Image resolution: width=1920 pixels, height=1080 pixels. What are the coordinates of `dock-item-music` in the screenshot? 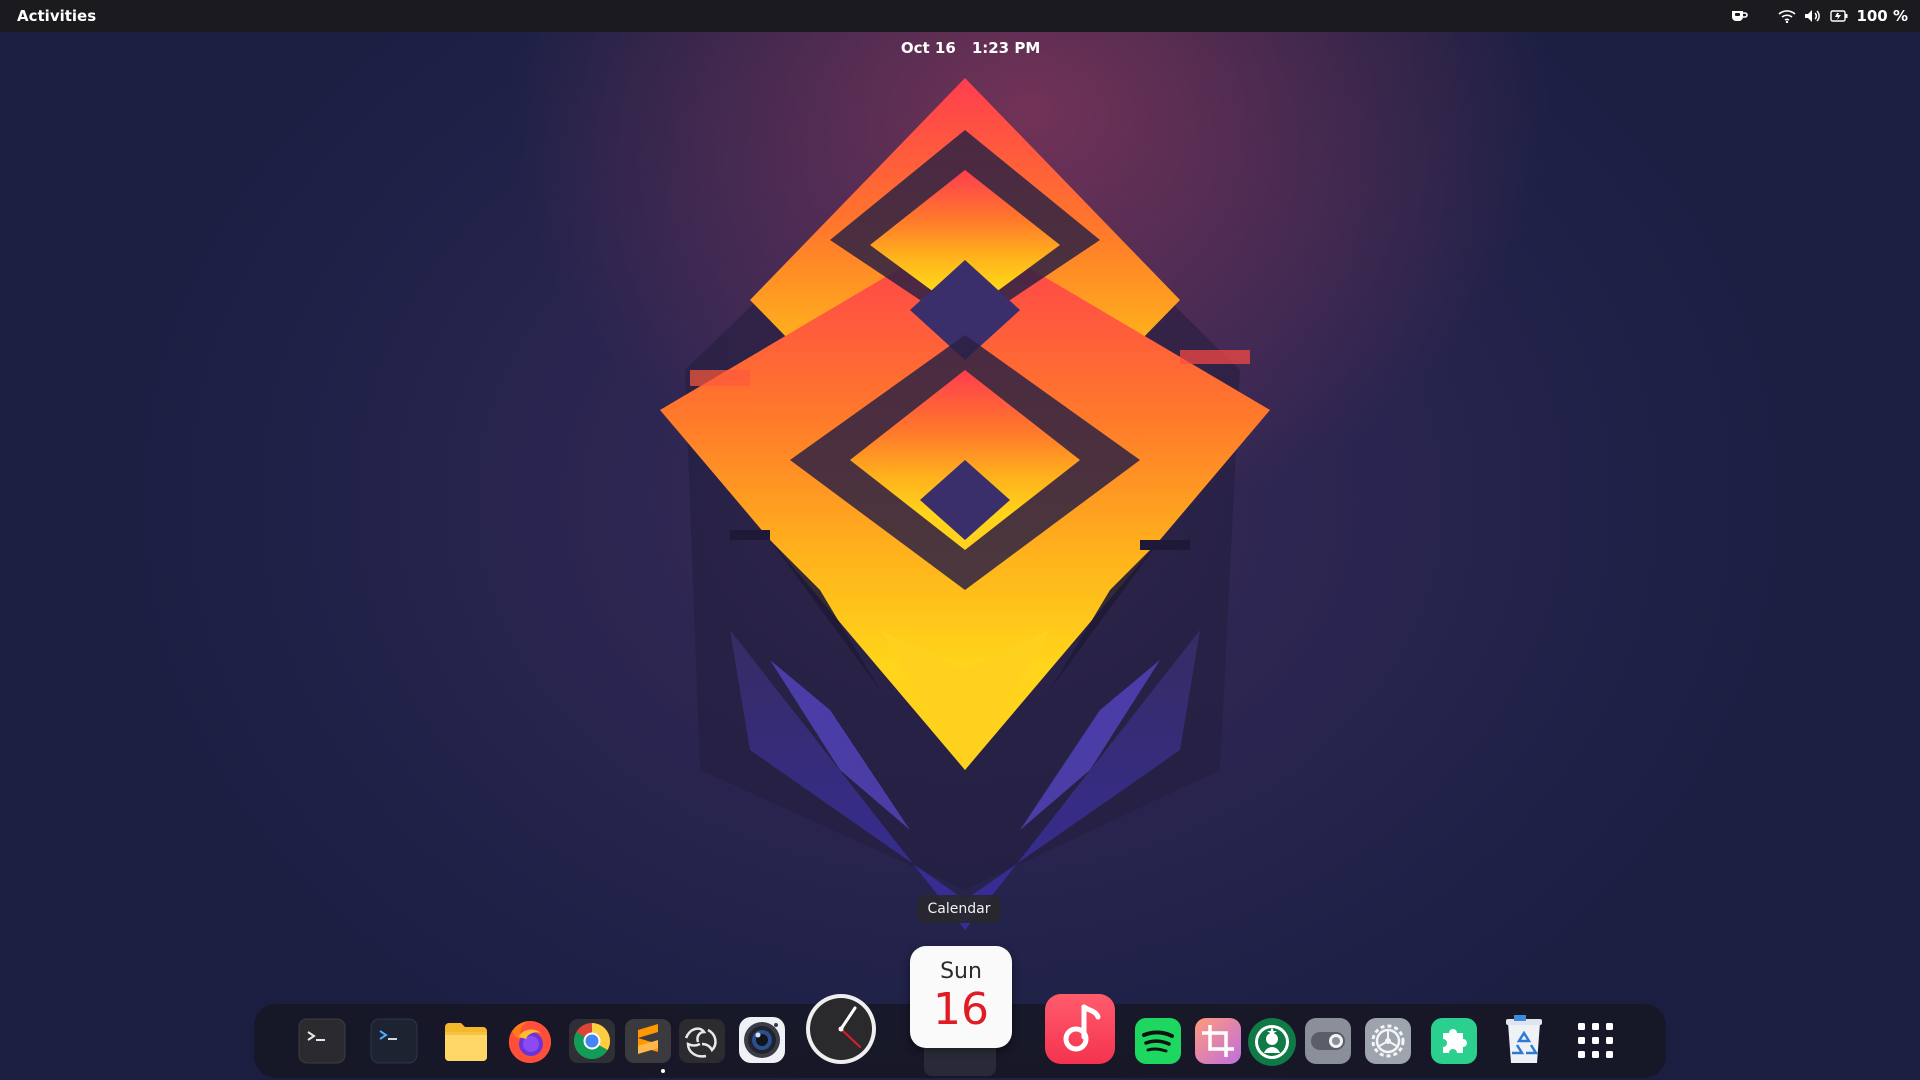 It's located at (1080, 1029).